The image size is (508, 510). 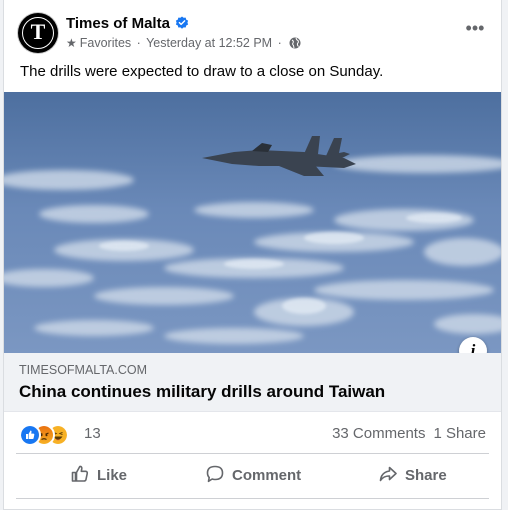 I want to click on comment-label: Comment, so click(x=267, y=475).